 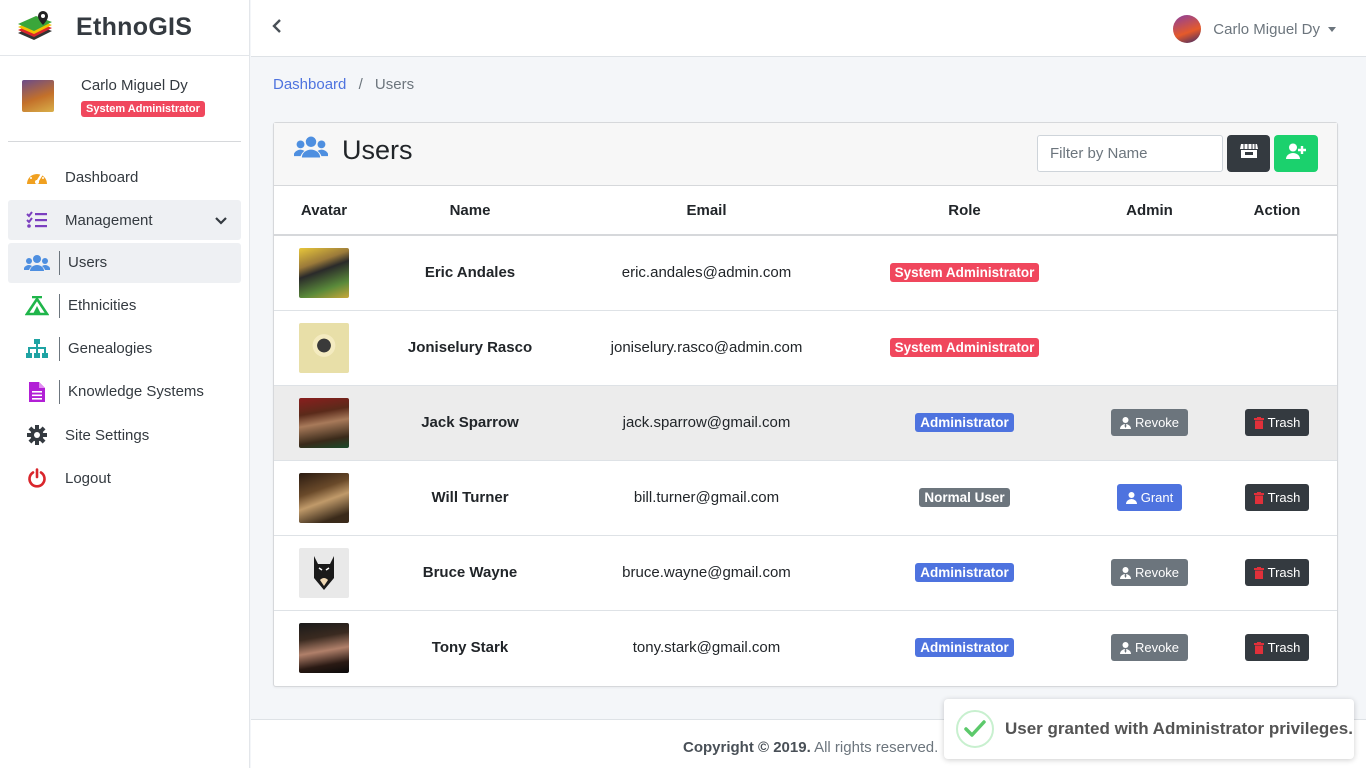 What do you see at coordinates (37, 177) in the screenshot?
I see `speedometer-icon` at bounding box center [37, 177].